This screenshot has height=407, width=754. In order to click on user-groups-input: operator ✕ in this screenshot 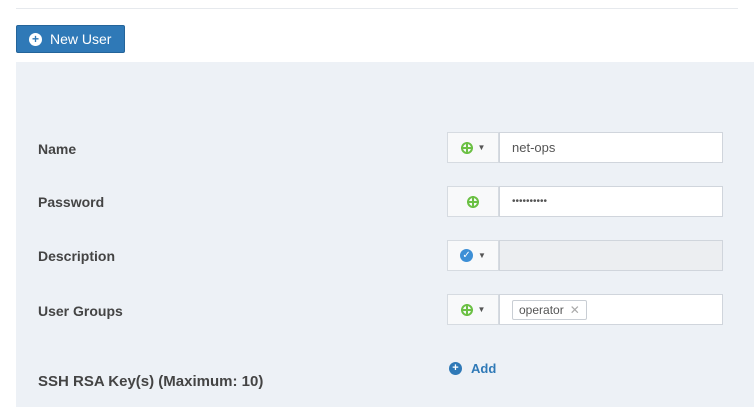, I will do `click(611, 309)`.